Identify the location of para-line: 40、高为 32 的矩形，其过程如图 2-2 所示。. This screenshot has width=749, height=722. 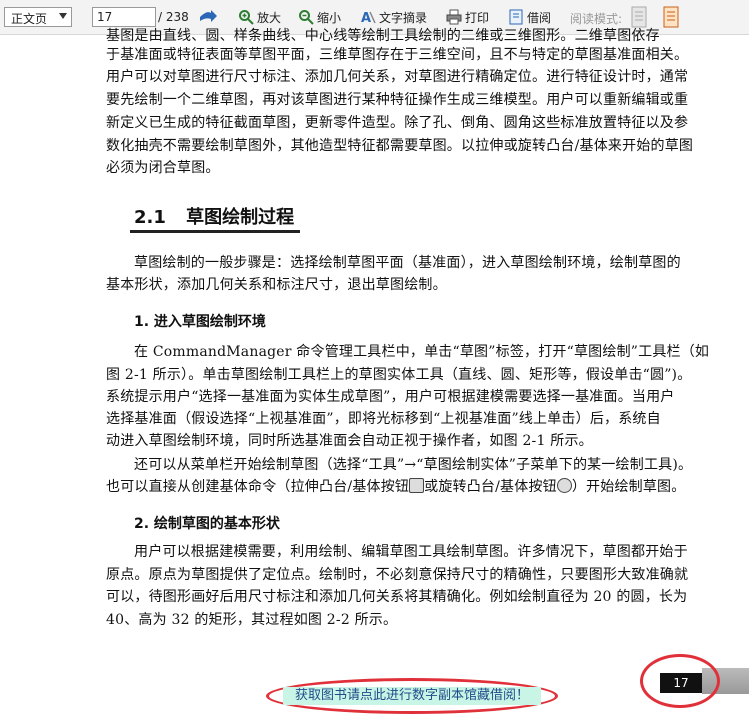
(252, 620).